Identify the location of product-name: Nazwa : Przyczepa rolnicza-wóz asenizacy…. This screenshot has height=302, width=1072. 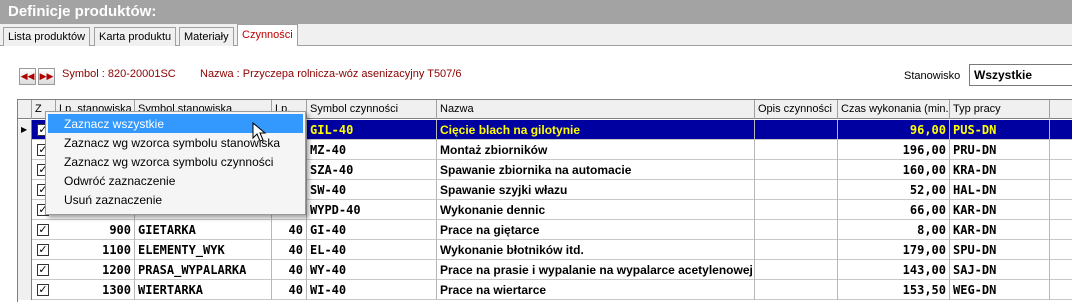
(331, 74).